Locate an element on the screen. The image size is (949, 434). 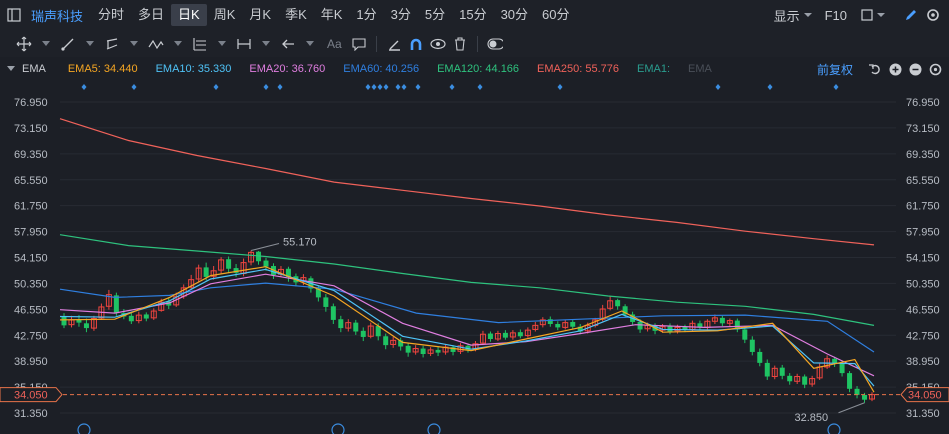
line-tool-icon is located at coordinates (68, 44).